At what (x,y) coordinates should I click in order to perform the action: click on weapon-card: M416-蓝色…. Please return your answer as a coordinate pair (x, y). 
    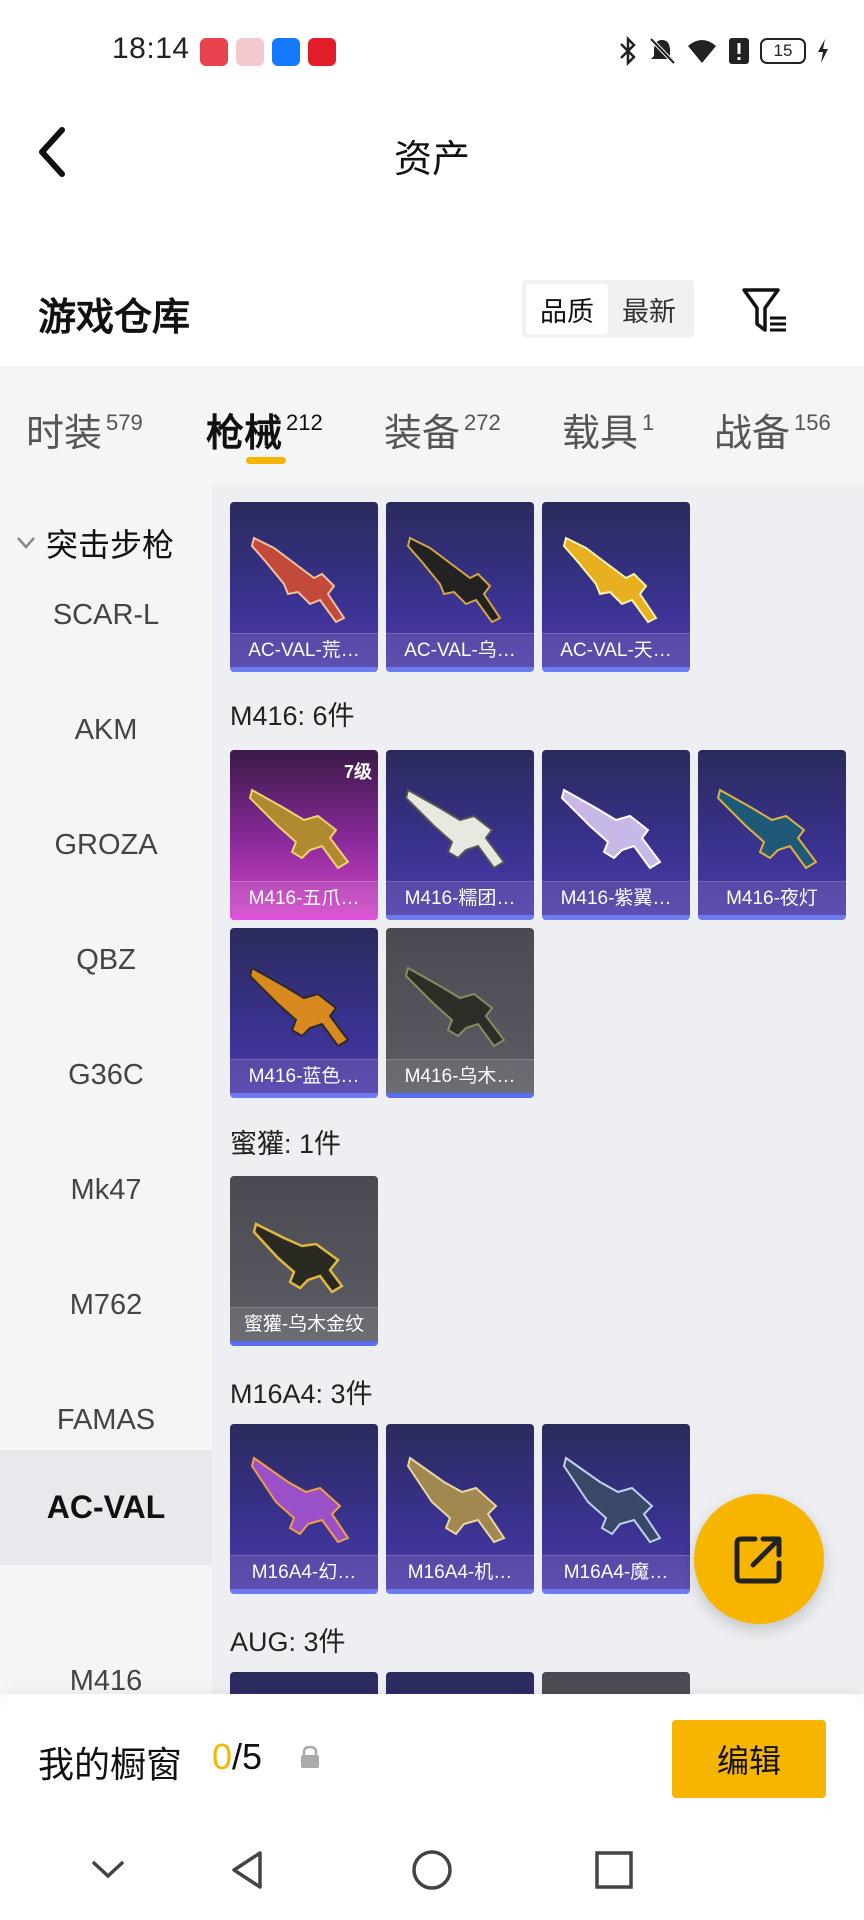
    Looking at the image, I should click on (304, 1013).